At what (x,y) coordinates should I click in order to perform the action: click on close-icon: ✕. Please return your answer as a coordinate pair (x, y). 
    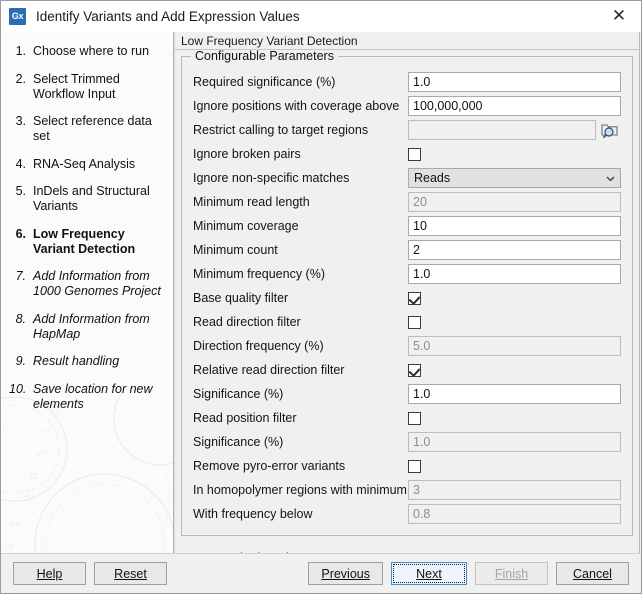
    Looking at the image, I should click on (619, 16).